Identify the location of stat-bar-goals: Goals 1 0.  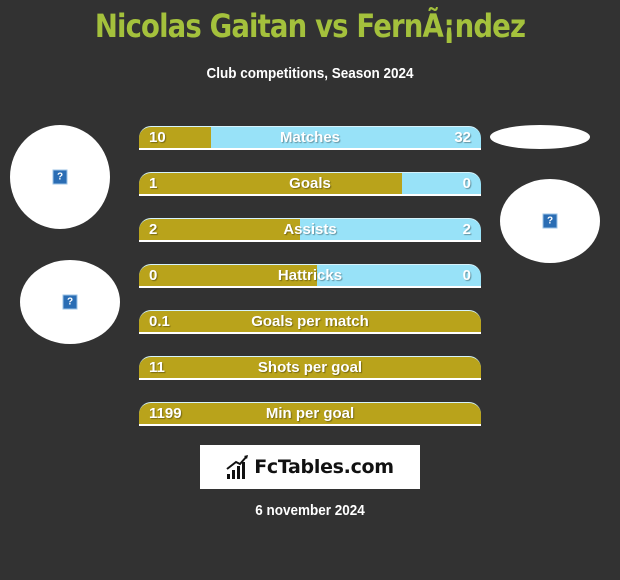
(310, 184).